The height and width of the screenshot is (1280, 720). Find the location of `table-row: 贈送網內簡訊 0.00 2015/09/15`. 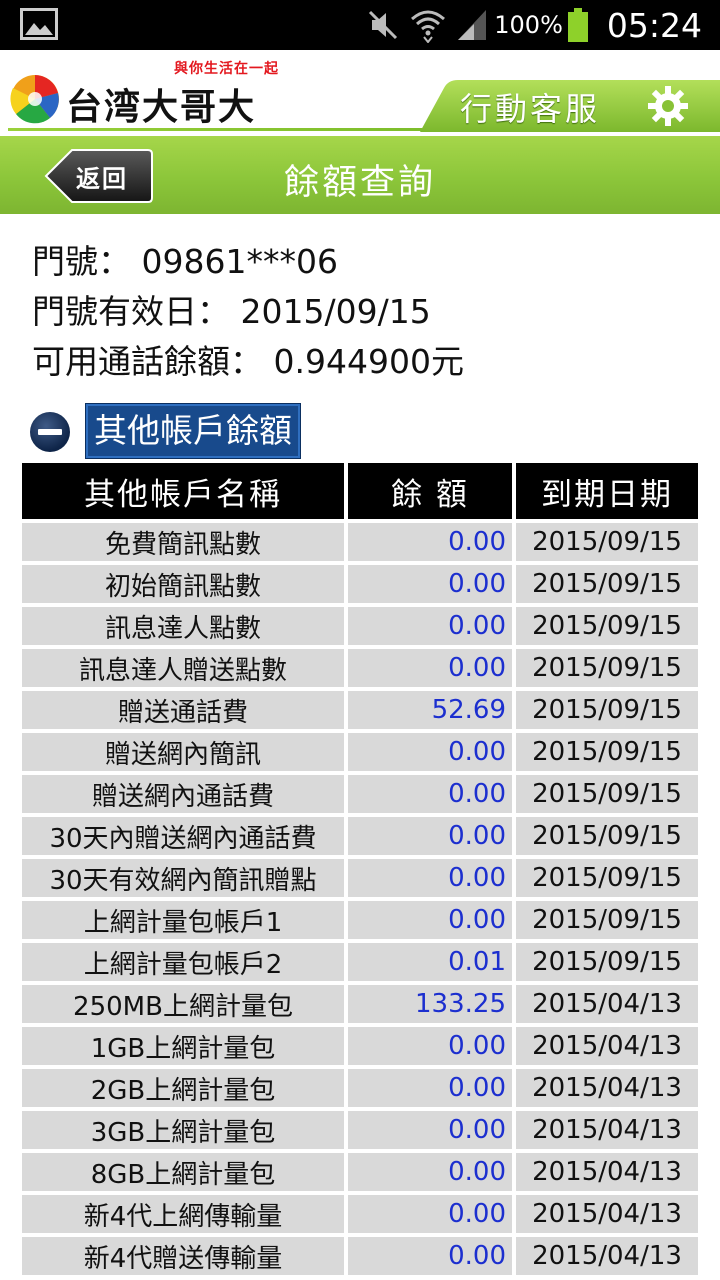

table-row: 贈送網內簡訊 0.00 2015/09/15 is located at coordinates (360, 752).